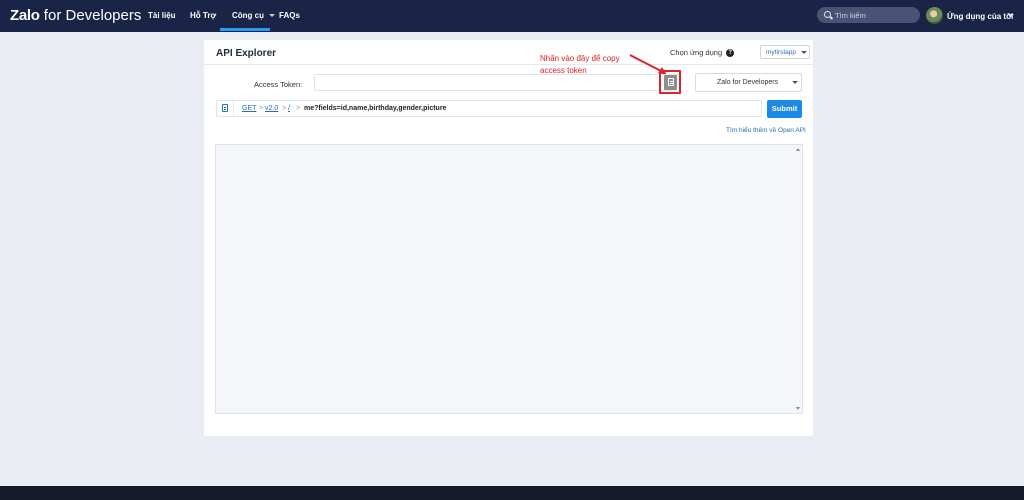 This screenshot has height=500, width=1024. I want to click on submit-button: Submit, so click(784, 109).